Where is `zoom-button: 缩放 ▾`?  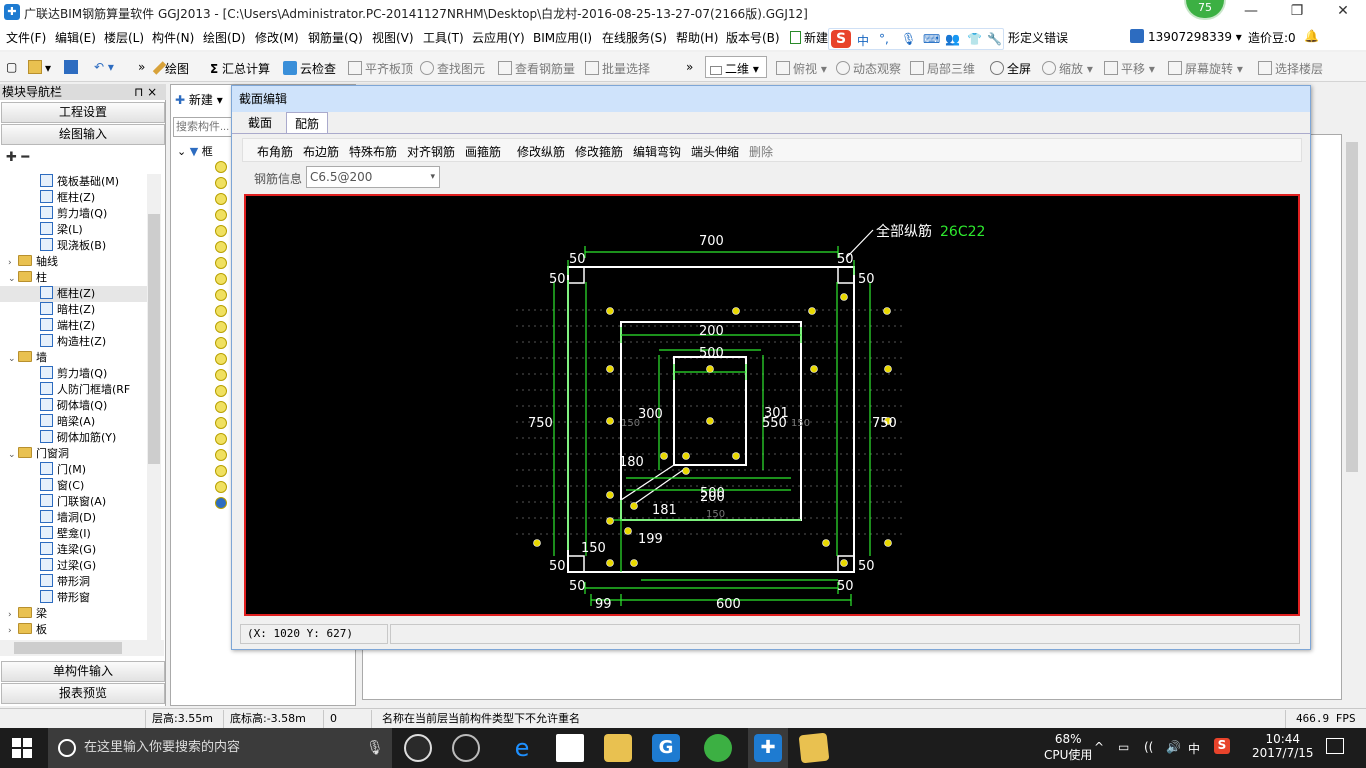
zoom-button: 缩放 ▾ is located at coordinates (1067, 68).